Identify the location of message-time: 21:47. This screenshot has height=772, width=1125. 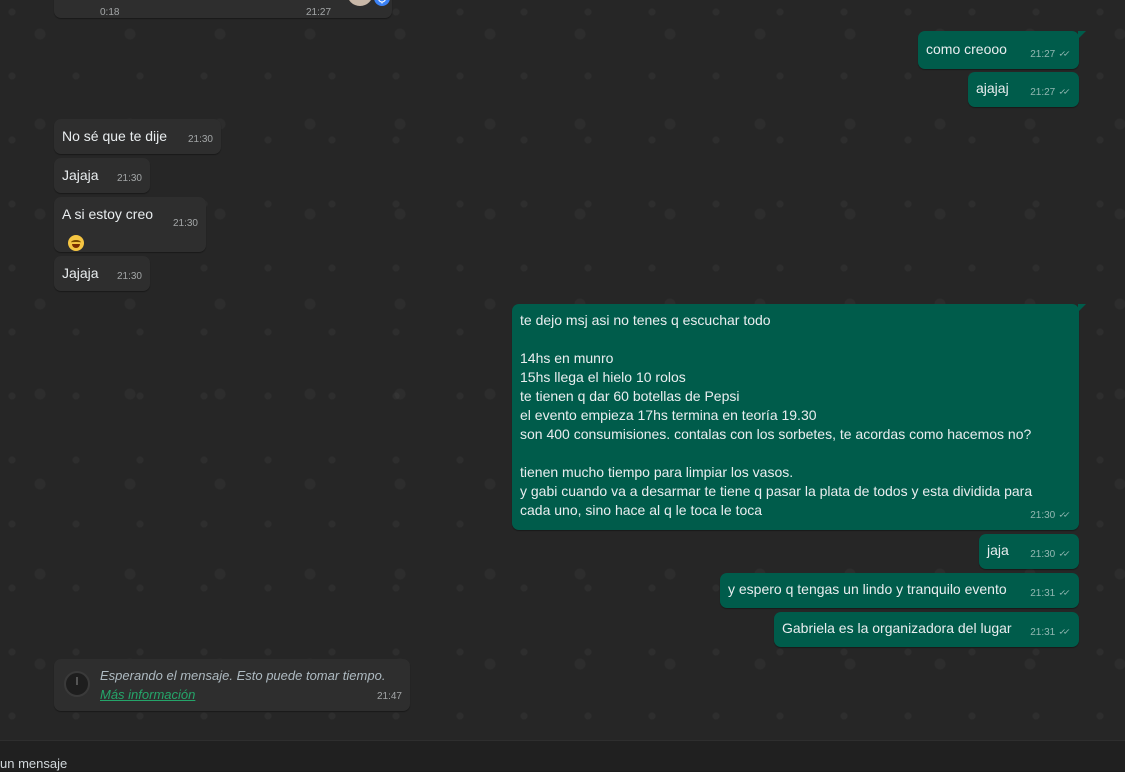
(389, 696).